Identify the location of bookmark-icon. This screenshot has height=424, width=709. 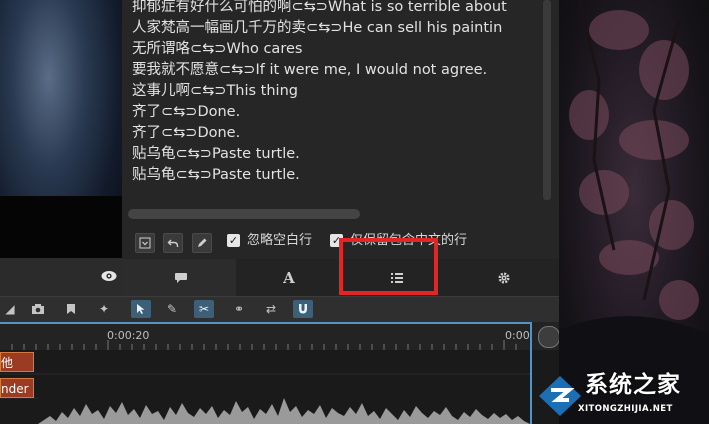
(71, 309).